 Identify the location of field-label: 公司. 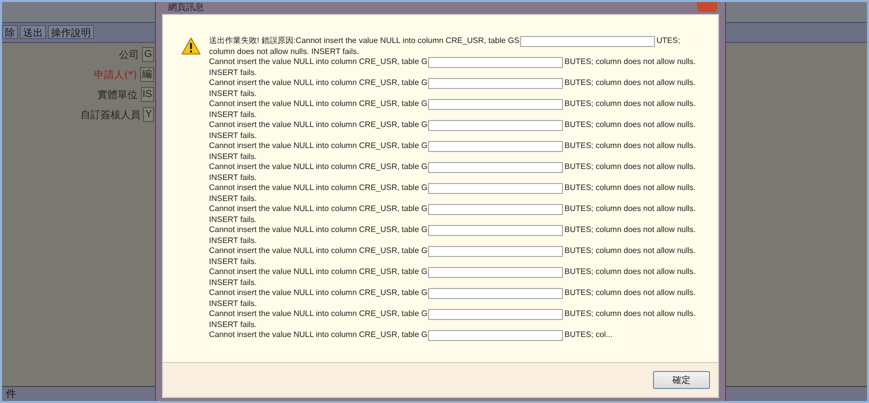
(129, 55).